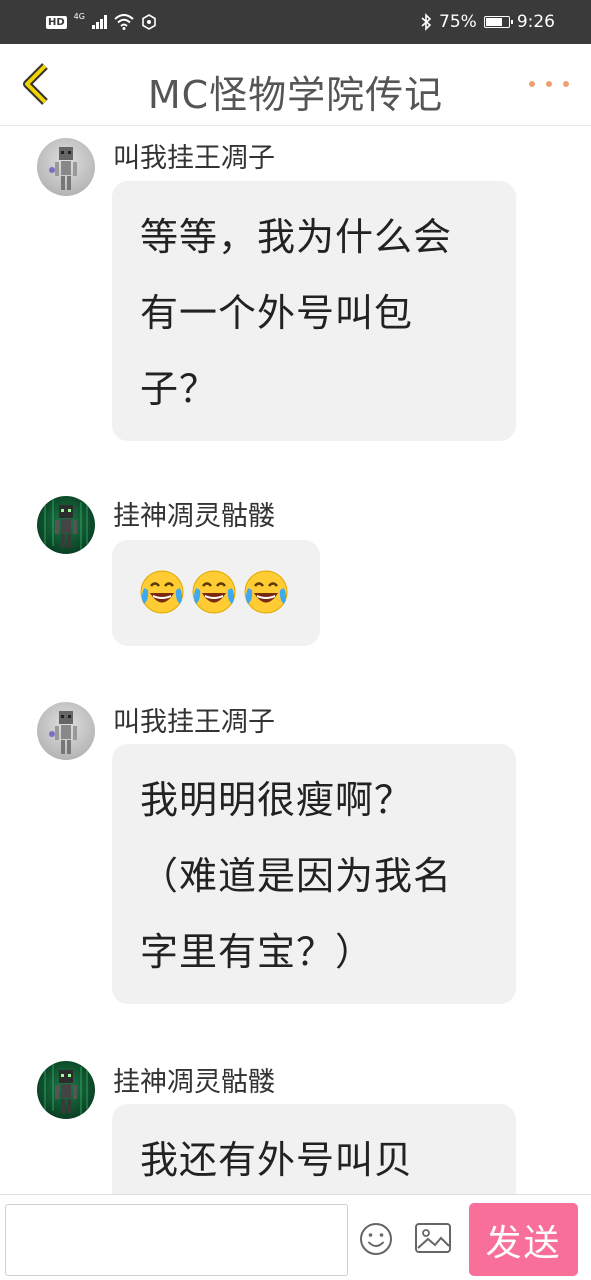 Image resolution: width=591 pixels, height=1280 pixels. I want to click on page-title: MC怪物学院传记, so click(295, 95).